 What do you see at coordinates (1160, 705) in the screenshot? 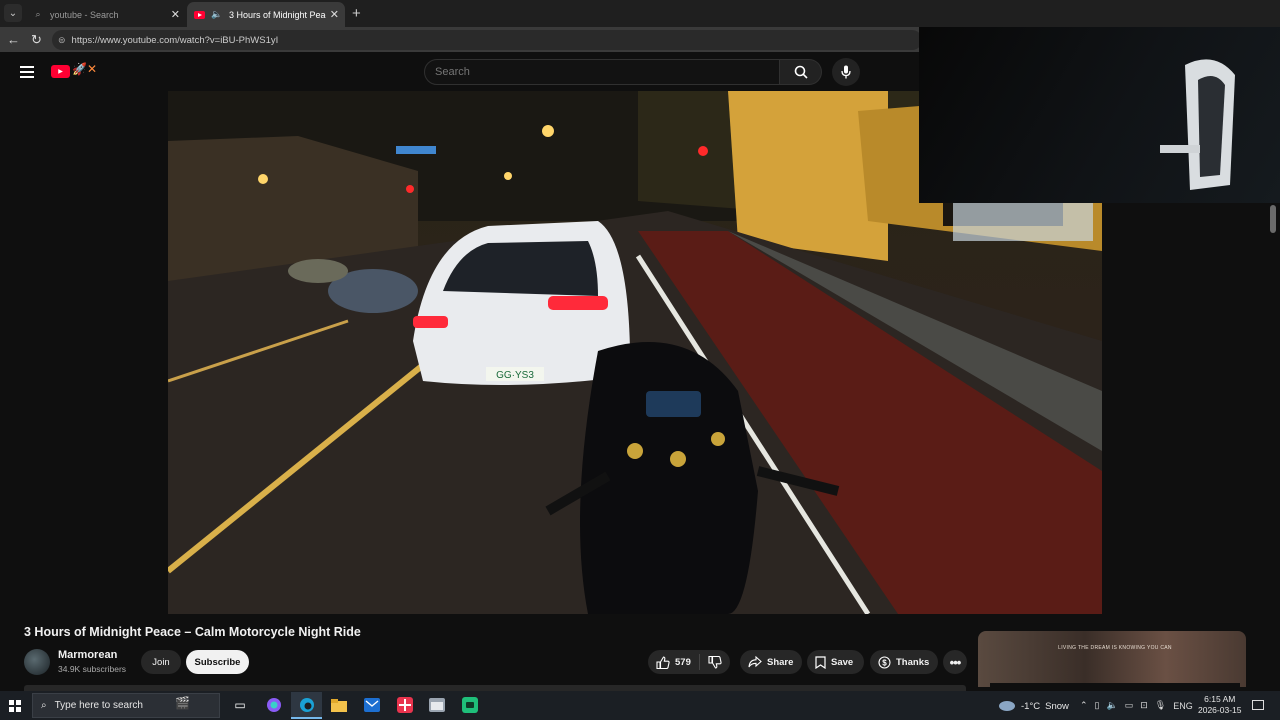
I see `microphone-icon: 🎙` at bounding box center [1160, 705].